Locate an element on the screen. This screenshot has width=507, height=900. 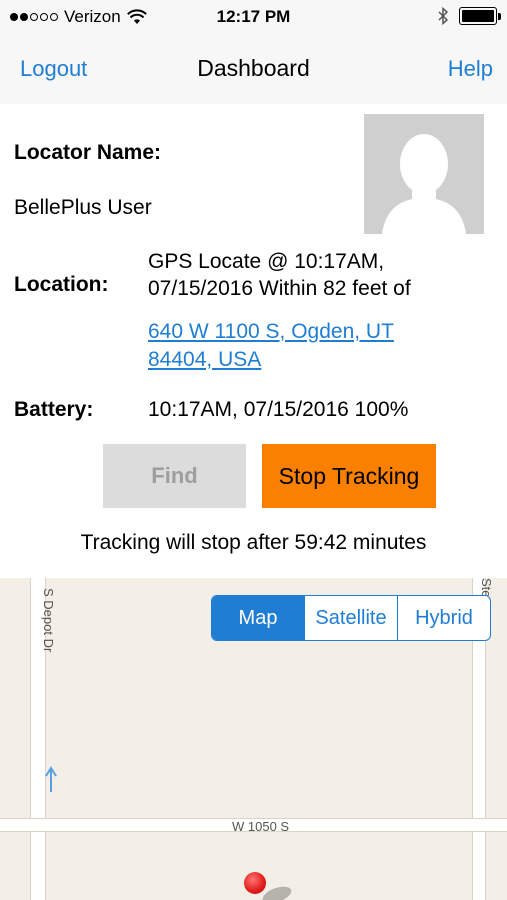
status-right is located at coordinates (469, 16).